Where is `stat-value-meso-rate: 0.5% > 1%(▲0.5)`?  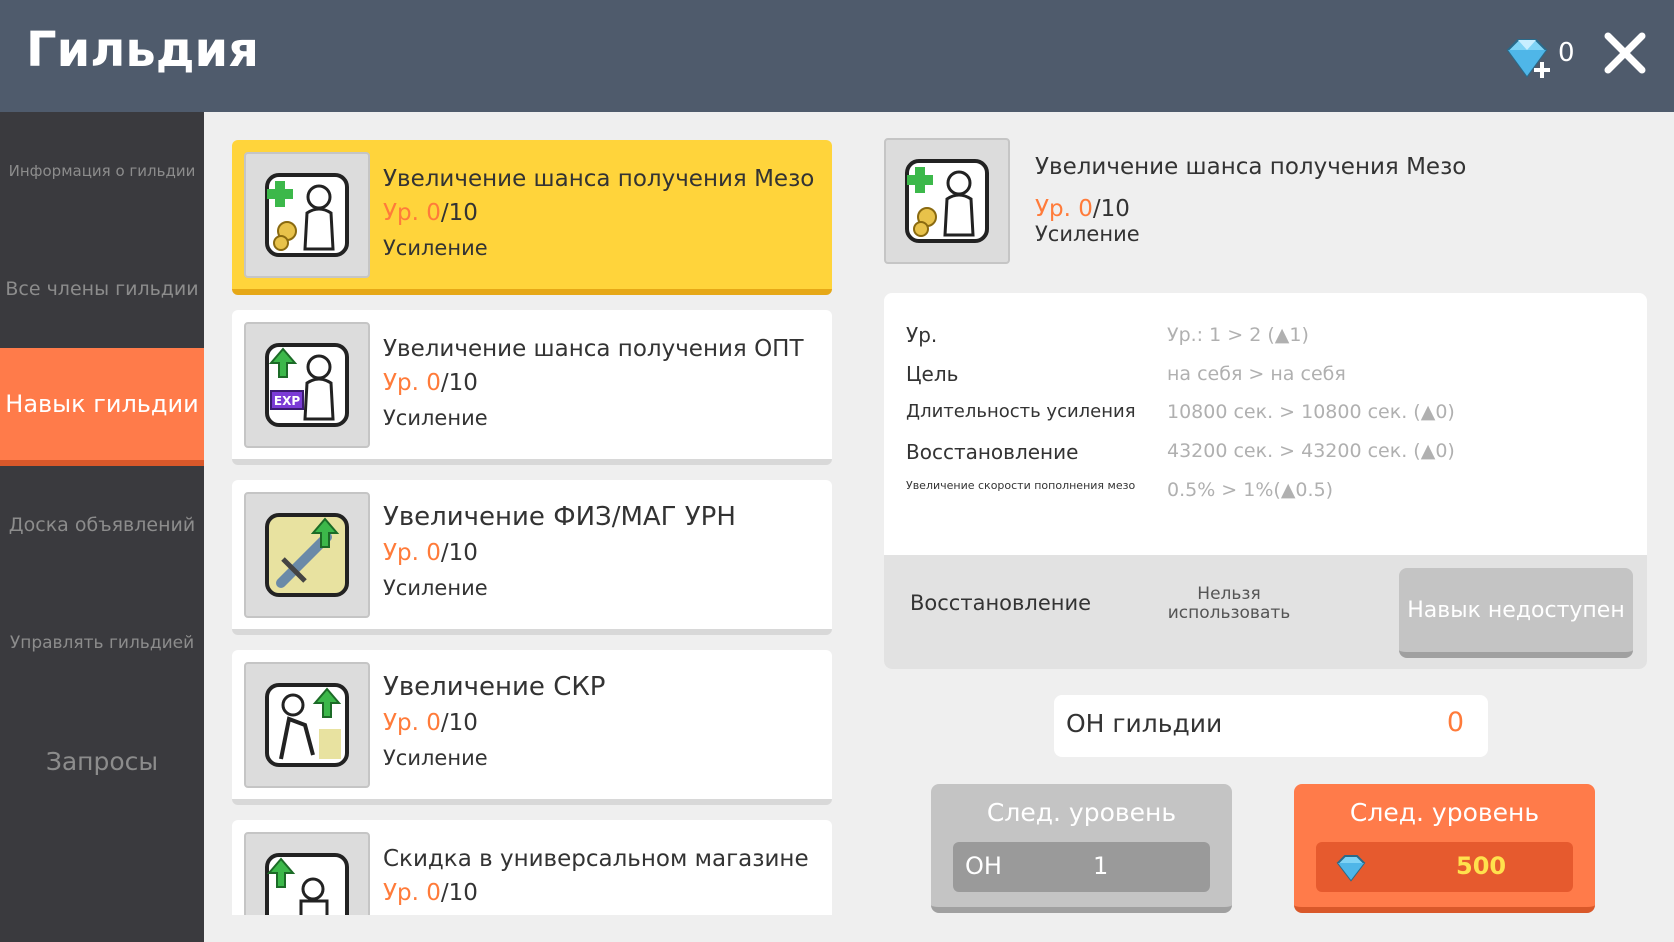 stat-value-meso-rate: 0.5% > 1%(▲0.5) is located at coordinates (1250, 490).